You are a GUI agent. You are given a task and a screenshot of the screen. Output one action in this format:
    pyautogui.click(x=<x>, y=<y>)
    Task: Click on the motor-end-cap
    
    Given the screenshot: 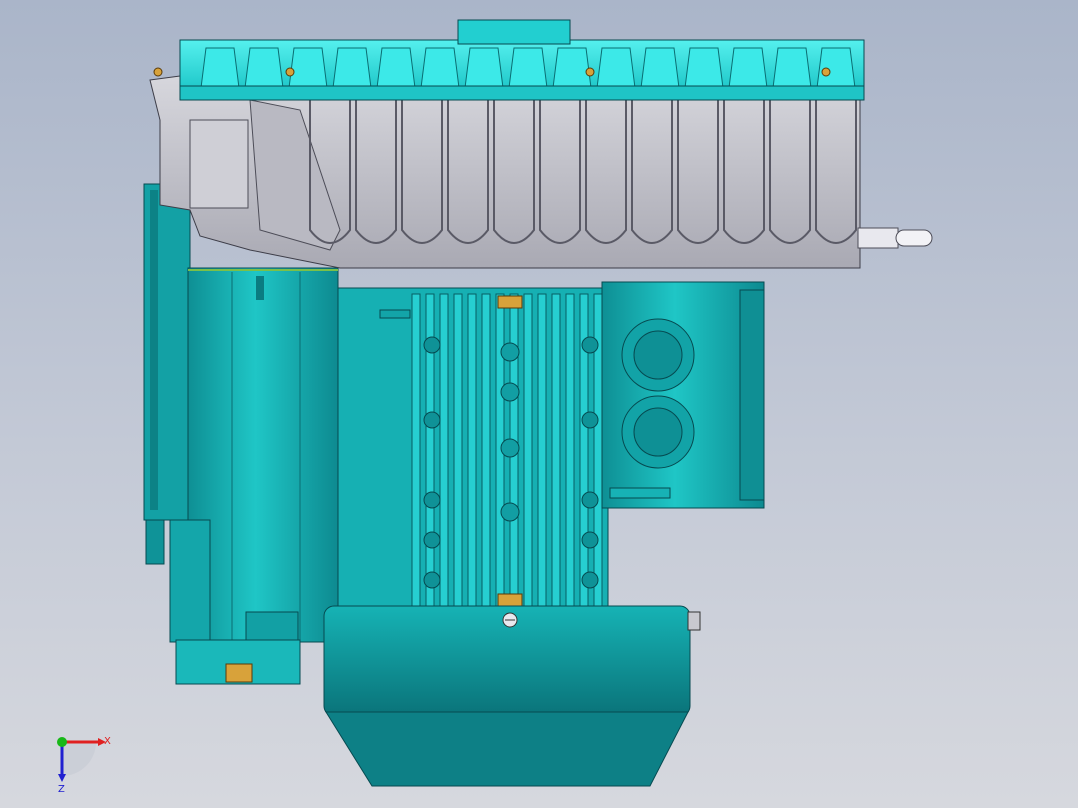 What is the action you would take?
    pyautogui.click(x=512, y=696)
    